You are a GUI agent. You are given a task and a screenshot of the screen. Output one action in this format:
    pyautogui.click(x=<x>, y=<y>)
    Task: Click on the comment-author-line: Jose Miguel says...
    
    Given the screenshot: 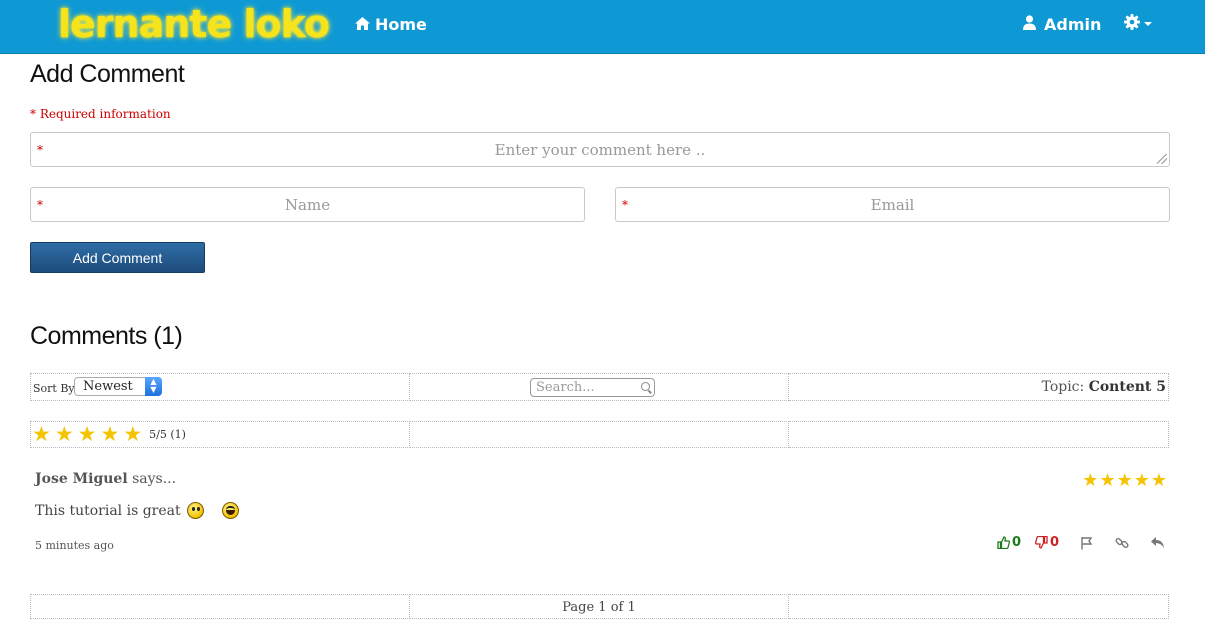 What is the action you would take?
    pyautogui.click(x=105, y=479)
    